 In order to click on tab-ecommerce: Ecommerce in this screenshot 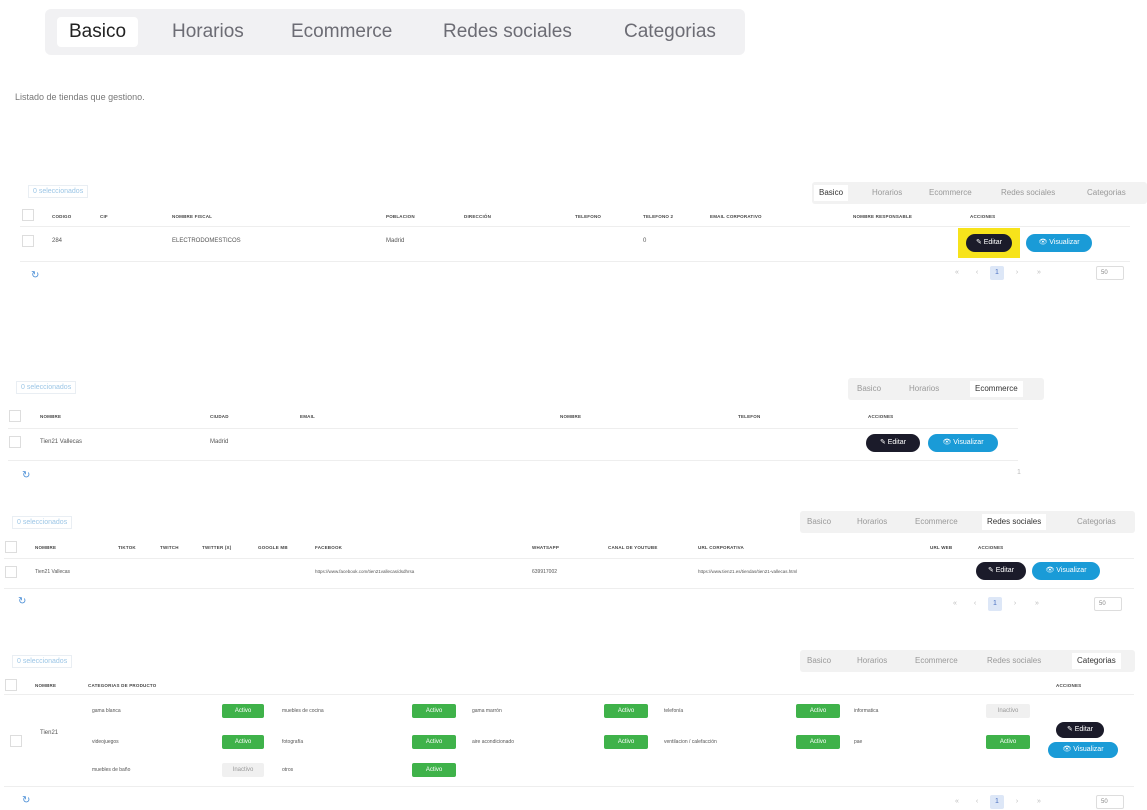, I will do `click(341, 32)`.